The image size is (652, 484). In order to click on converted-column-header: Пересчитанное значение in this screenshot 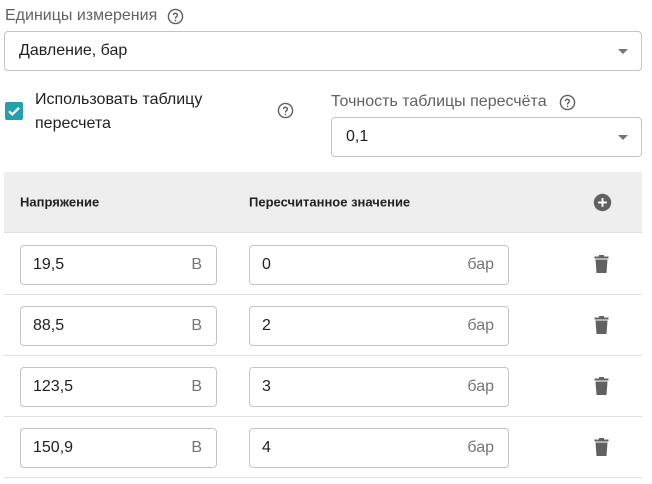, I will do `click(330, 202)`.